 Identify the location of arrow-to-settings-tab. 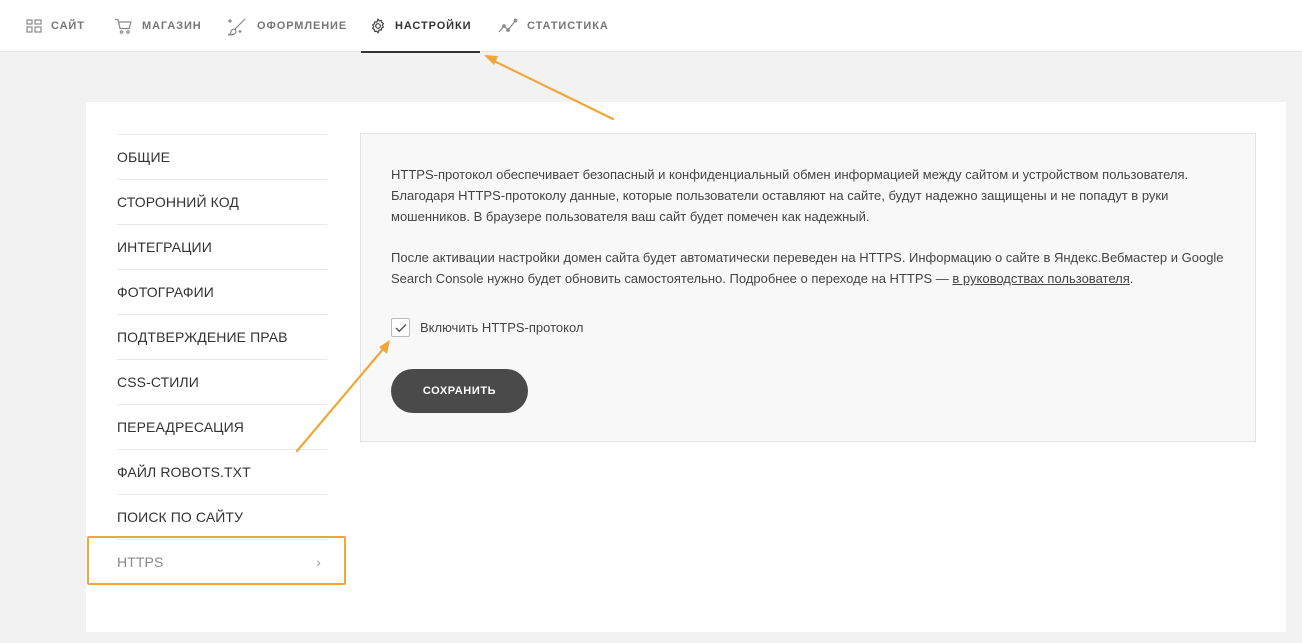
(552, 89).